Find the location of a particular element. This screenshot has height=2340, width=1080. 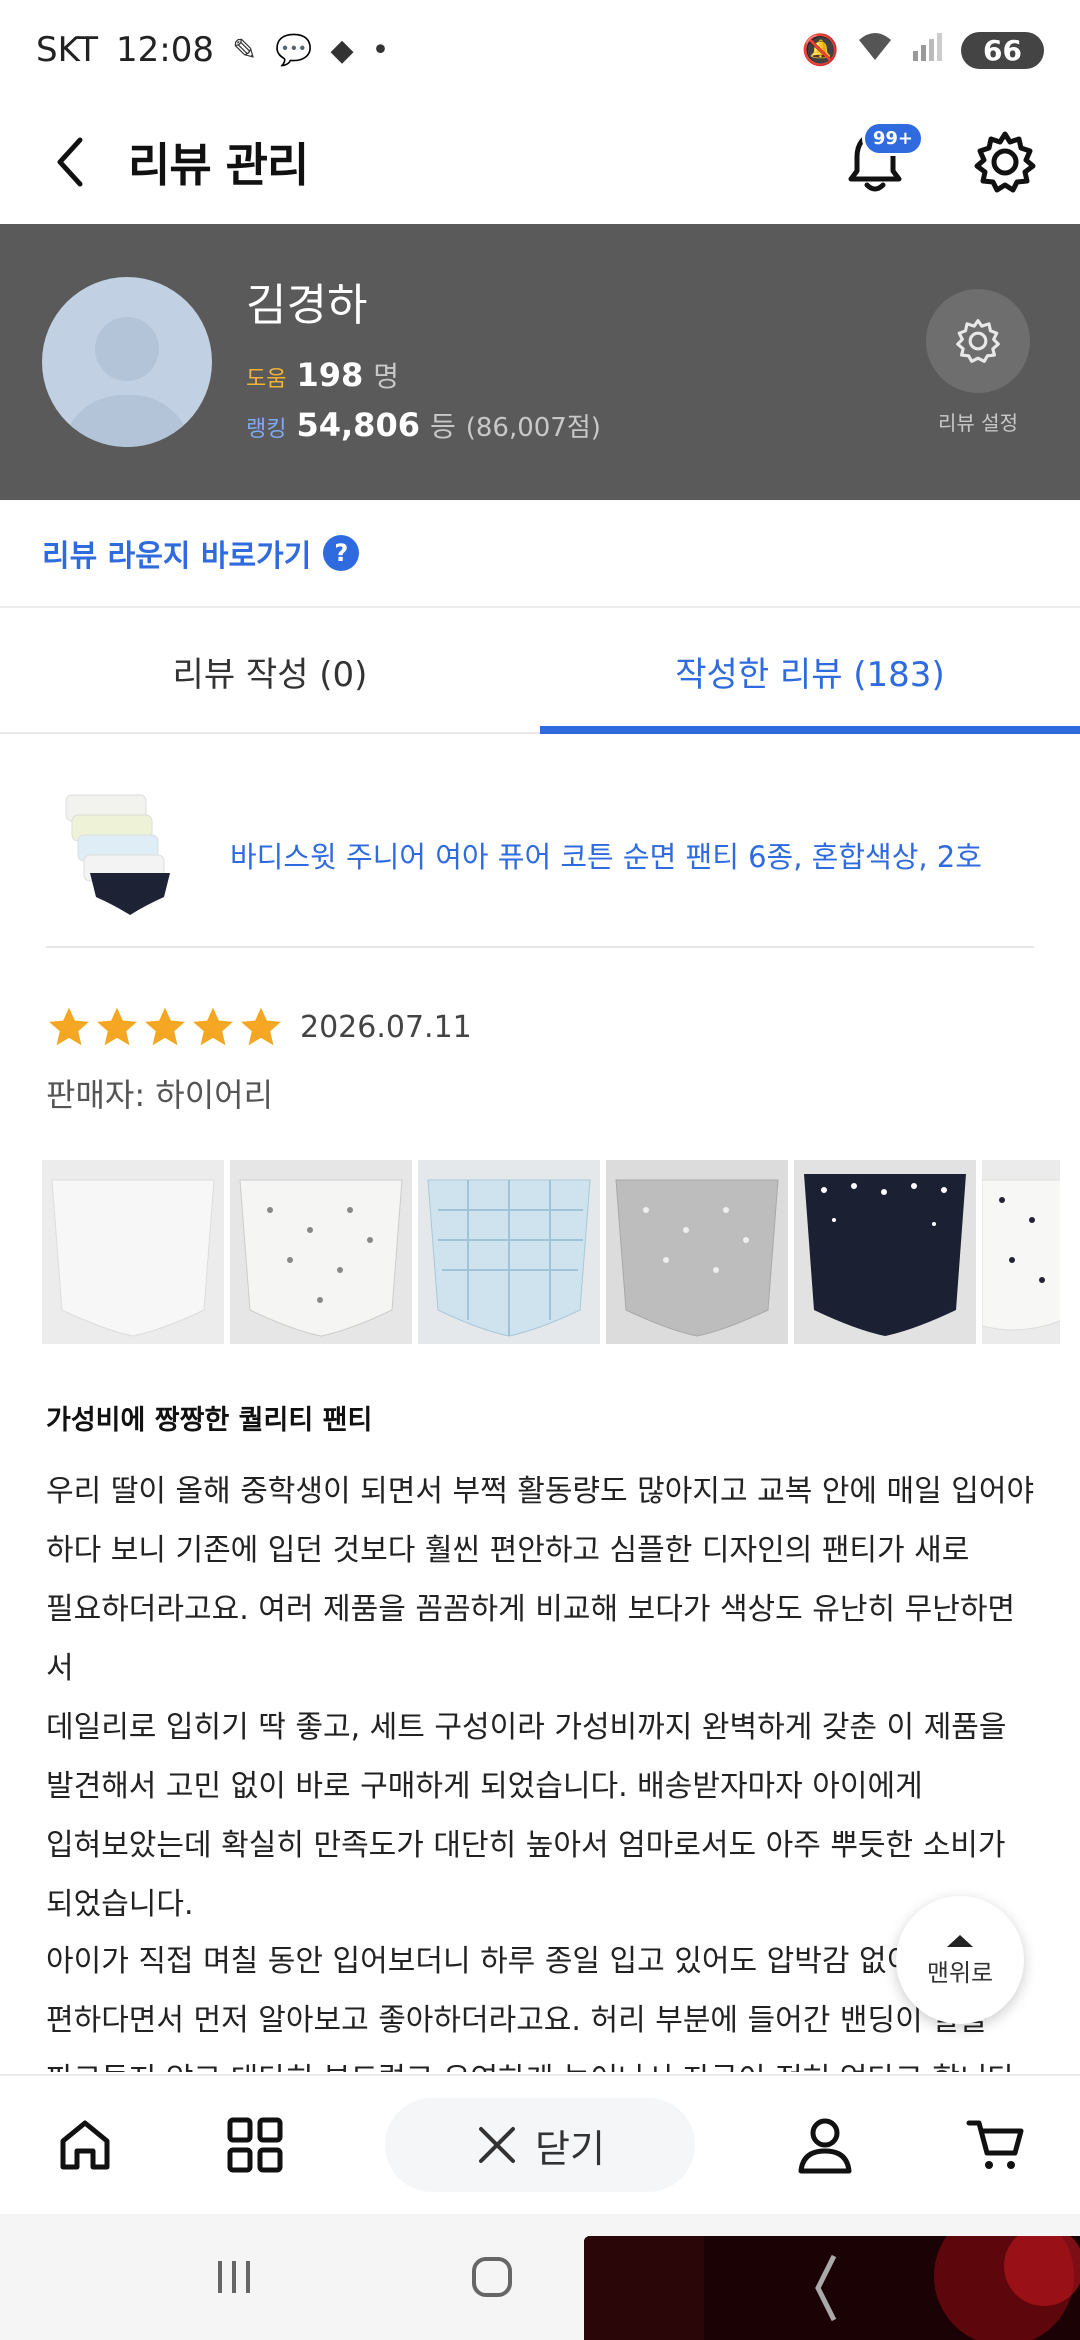

mute-icon: 🔕 is located at coordinates (820, 50).